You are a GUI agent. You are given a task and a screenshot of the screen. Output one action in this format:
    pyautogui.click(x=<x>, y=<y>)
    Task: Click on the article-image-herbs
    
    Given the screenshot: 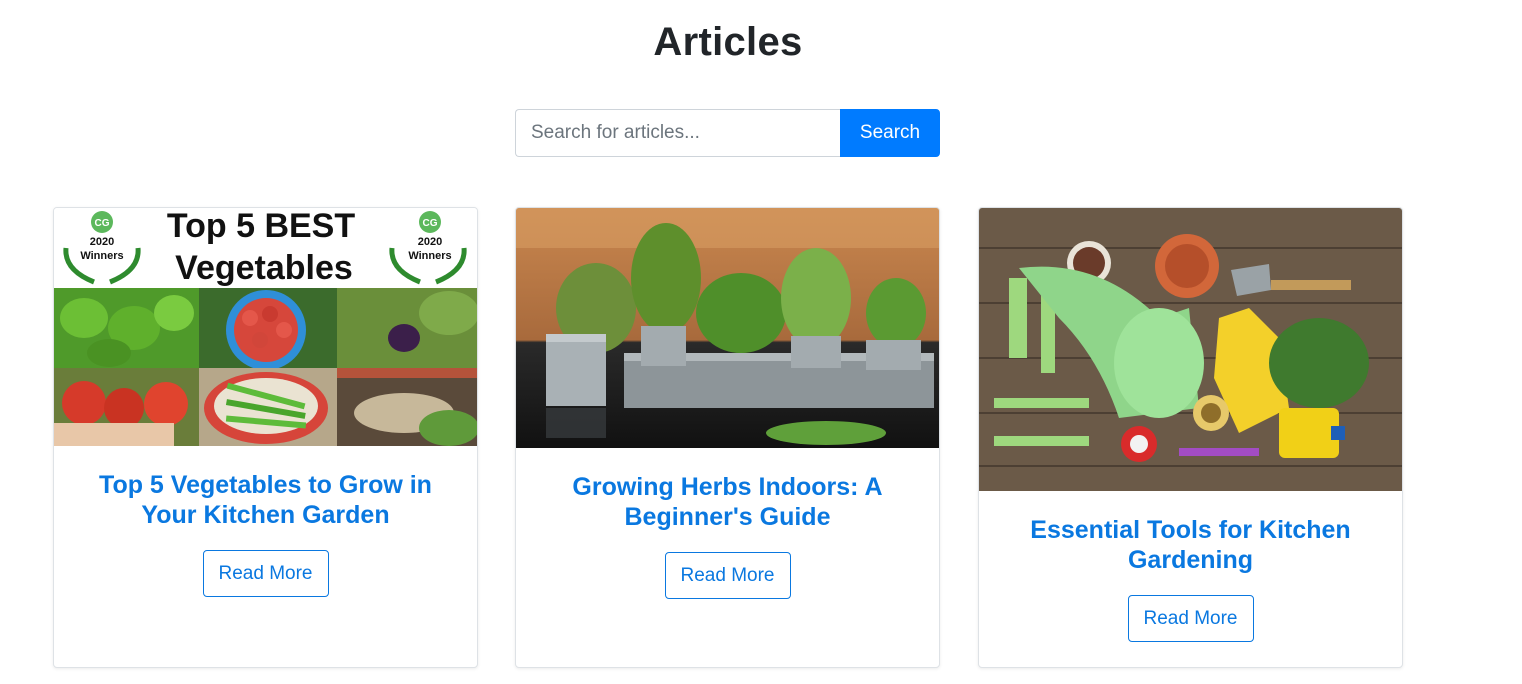 What is the action you would take?
    pyautogui.click(x=727, y=328)
    